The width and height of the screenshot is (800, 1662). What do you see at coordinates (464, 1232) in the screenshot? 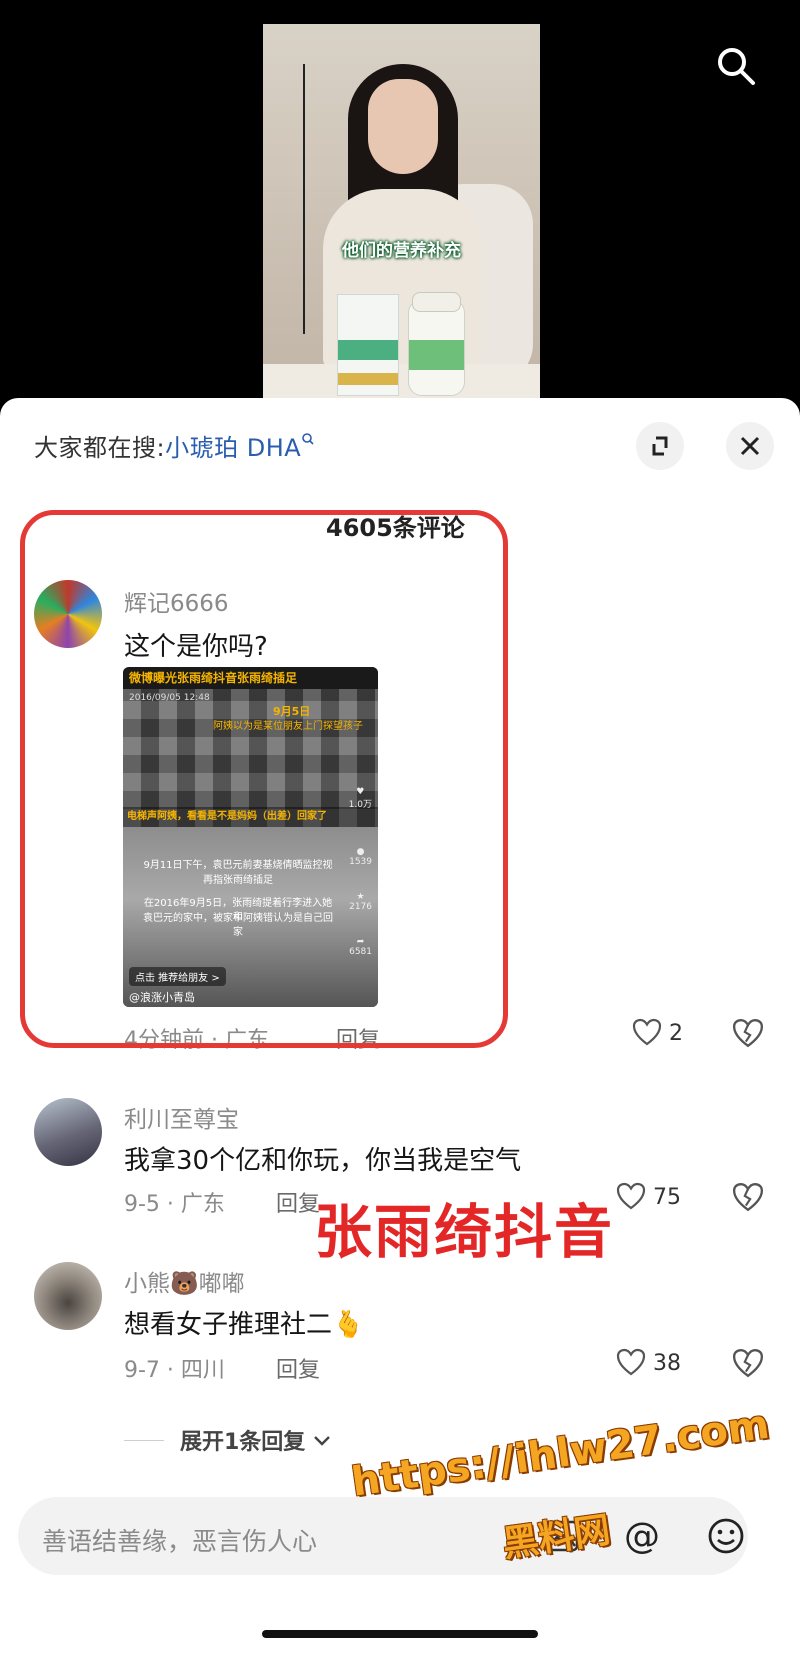
I see `overlay-title: 张雨绮抖音` at bounding box center [464, 1232].